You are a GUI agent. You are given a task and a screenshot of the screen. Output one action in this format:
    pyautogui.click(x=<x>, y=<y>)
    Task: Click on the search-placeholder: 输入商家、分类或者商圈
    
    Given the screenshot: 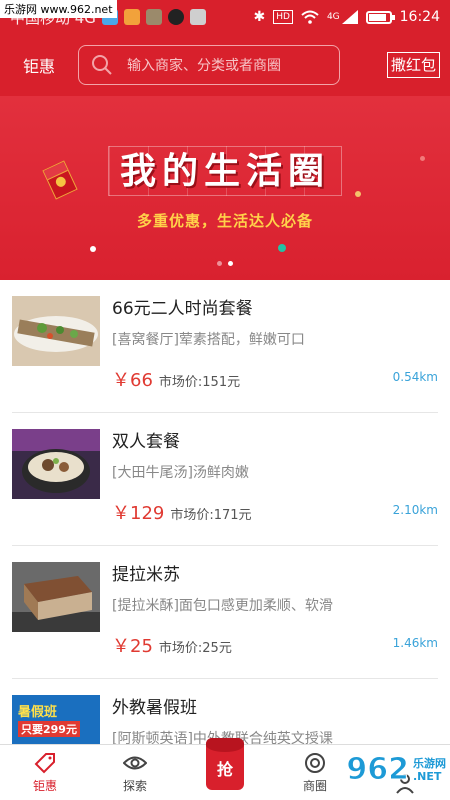 What is the action you would take?
    pyautogui.click(x=204, y=66)
    